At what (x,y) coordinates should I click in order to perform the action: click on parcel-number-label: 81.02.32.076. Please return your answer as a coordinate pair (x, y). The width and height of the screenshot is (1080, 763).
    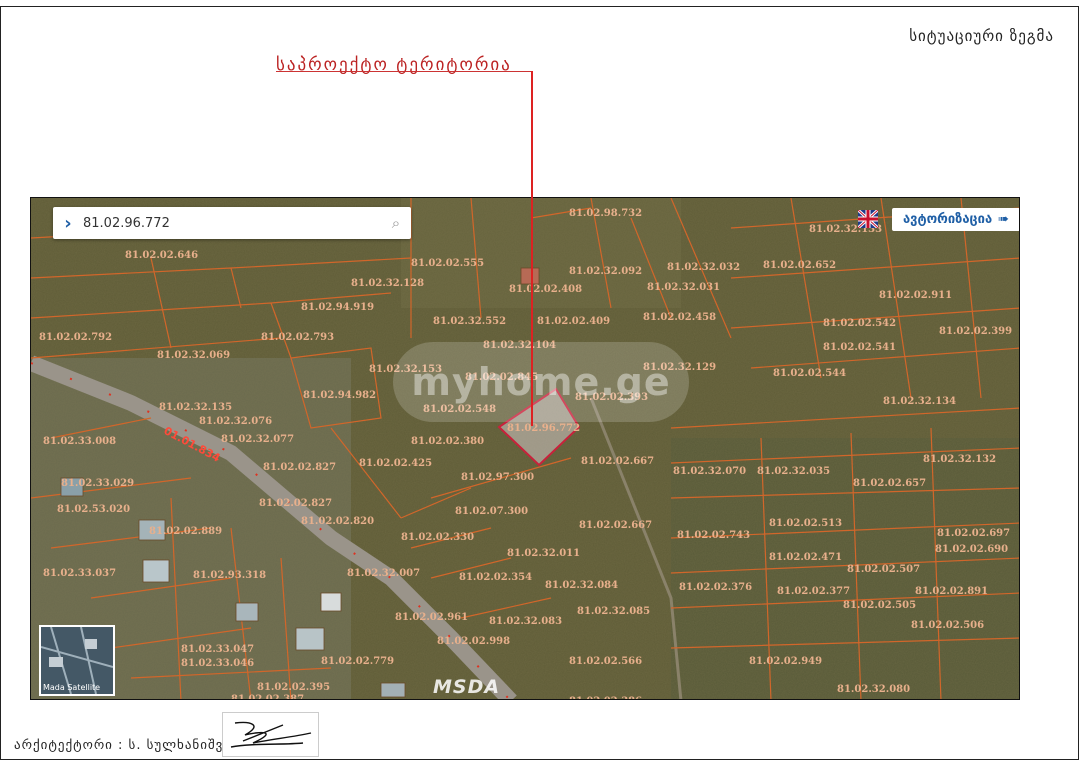
    Looking at the image, I should click on (235, 421).